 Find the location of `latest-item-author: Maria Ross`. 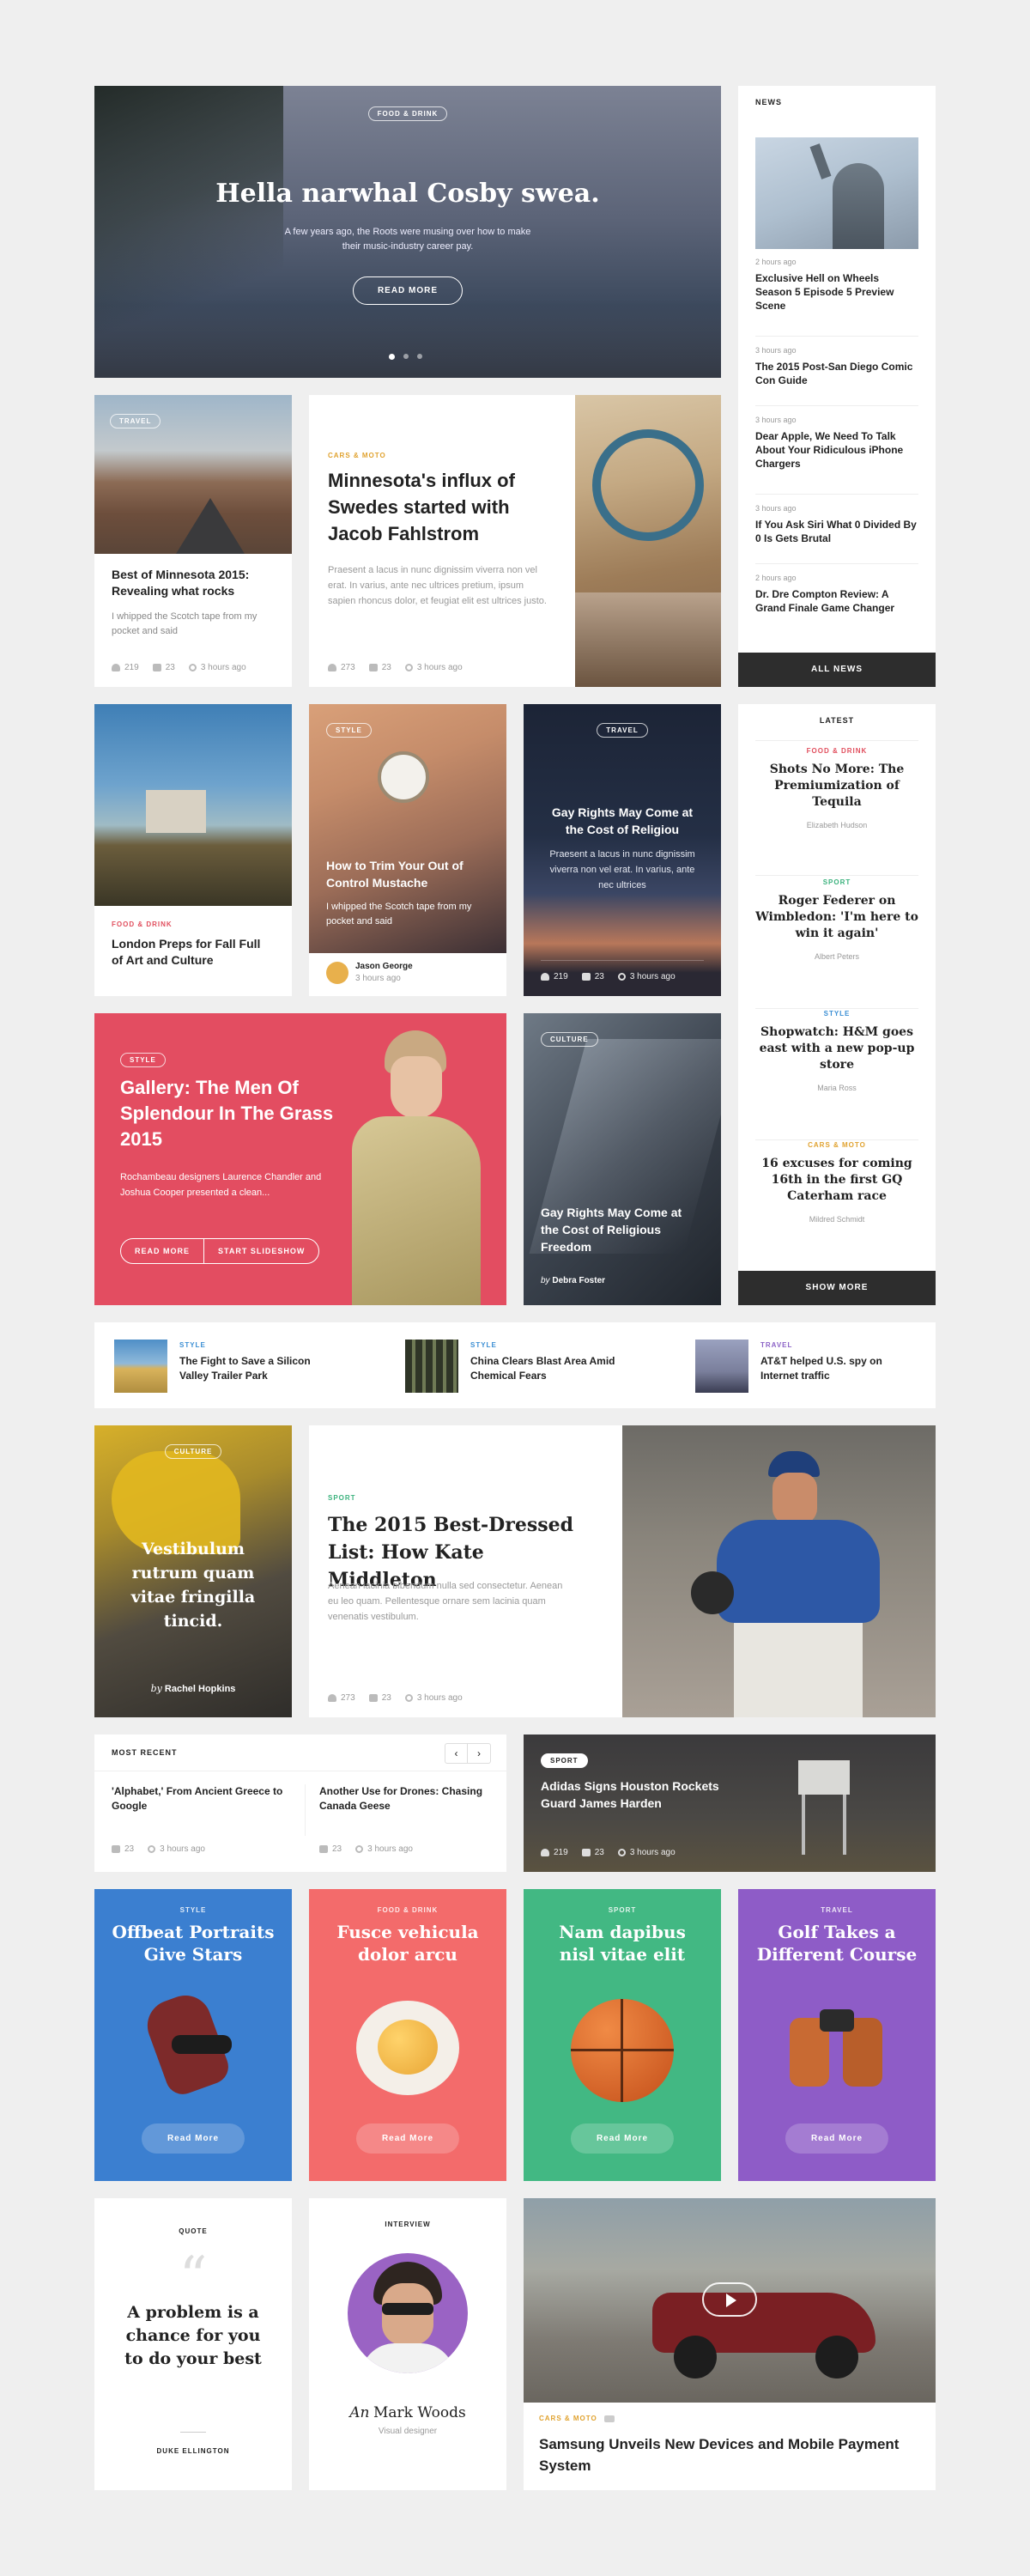

latest-item-author: Maria Ross is located at coordinates (836, 1088).